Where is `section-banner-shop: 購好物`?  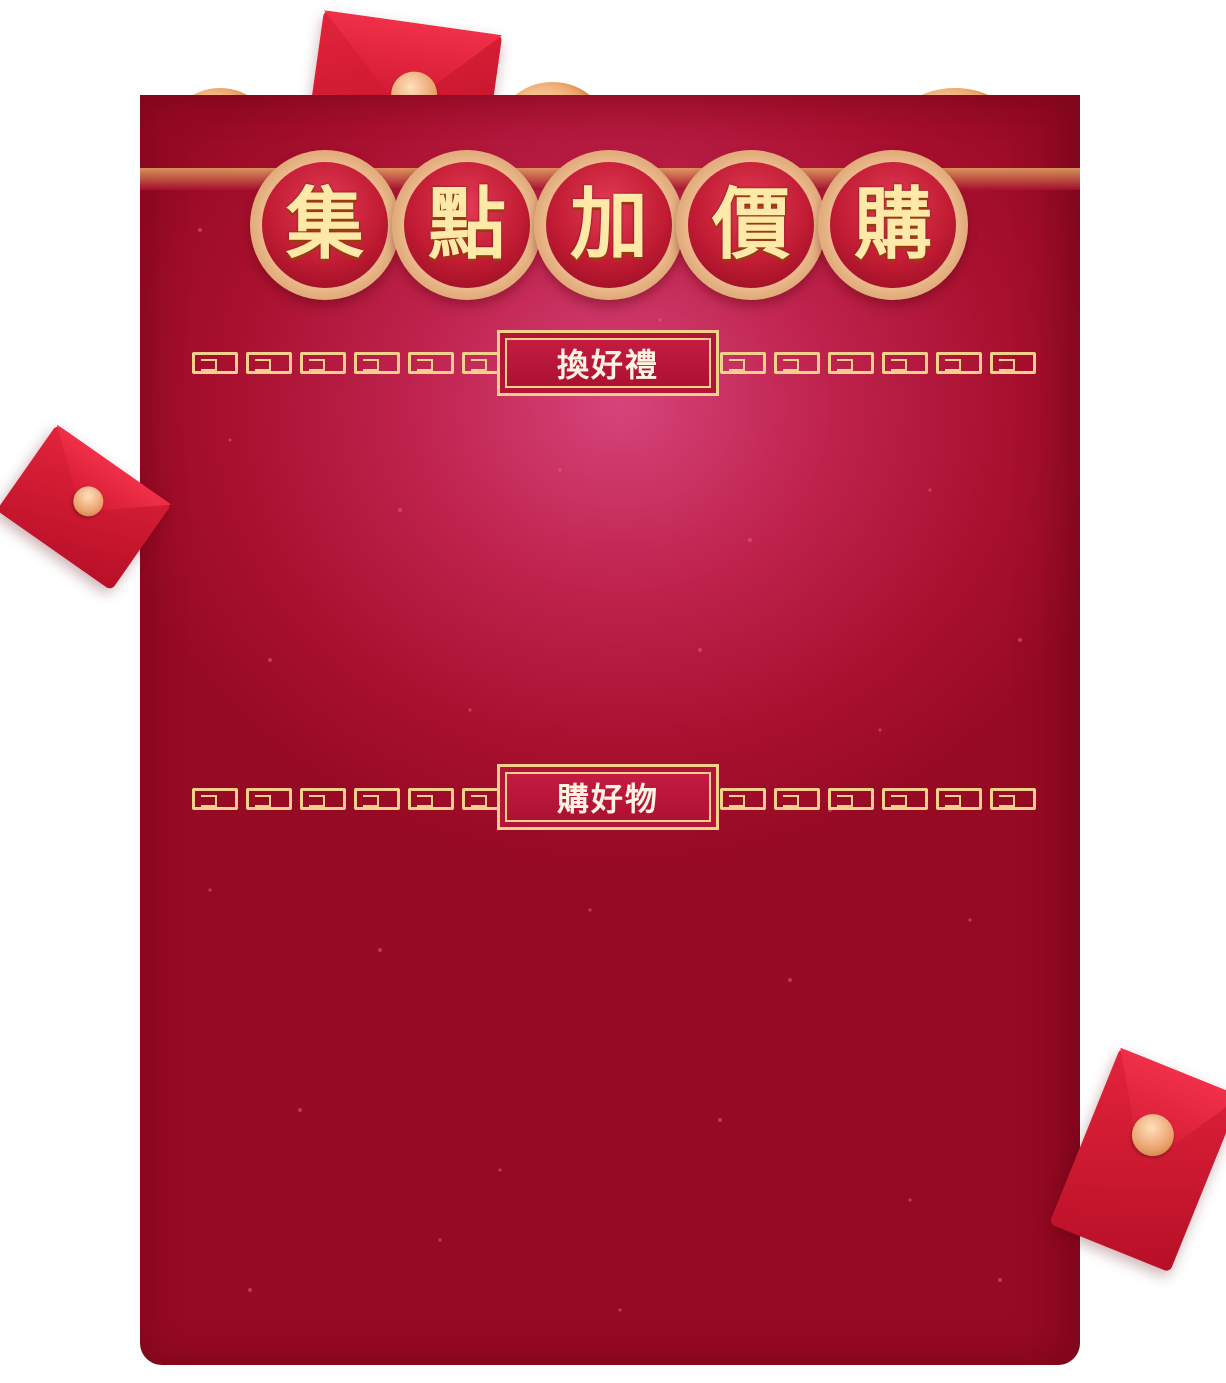
section-banner-shop: 購好物 is located at coordinates (608, 797).